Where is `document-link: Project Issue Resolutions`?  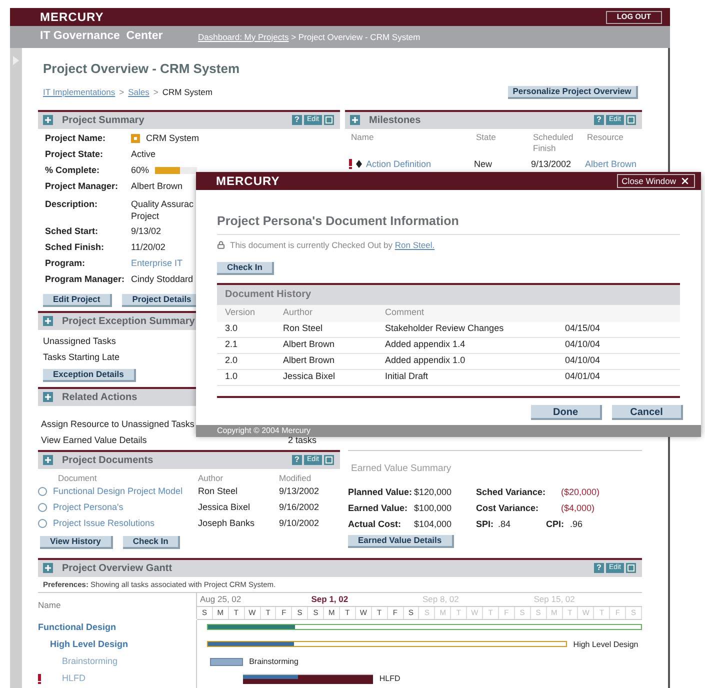 document-link: Project Issue Resolutions is located at coordinates (104, 523).